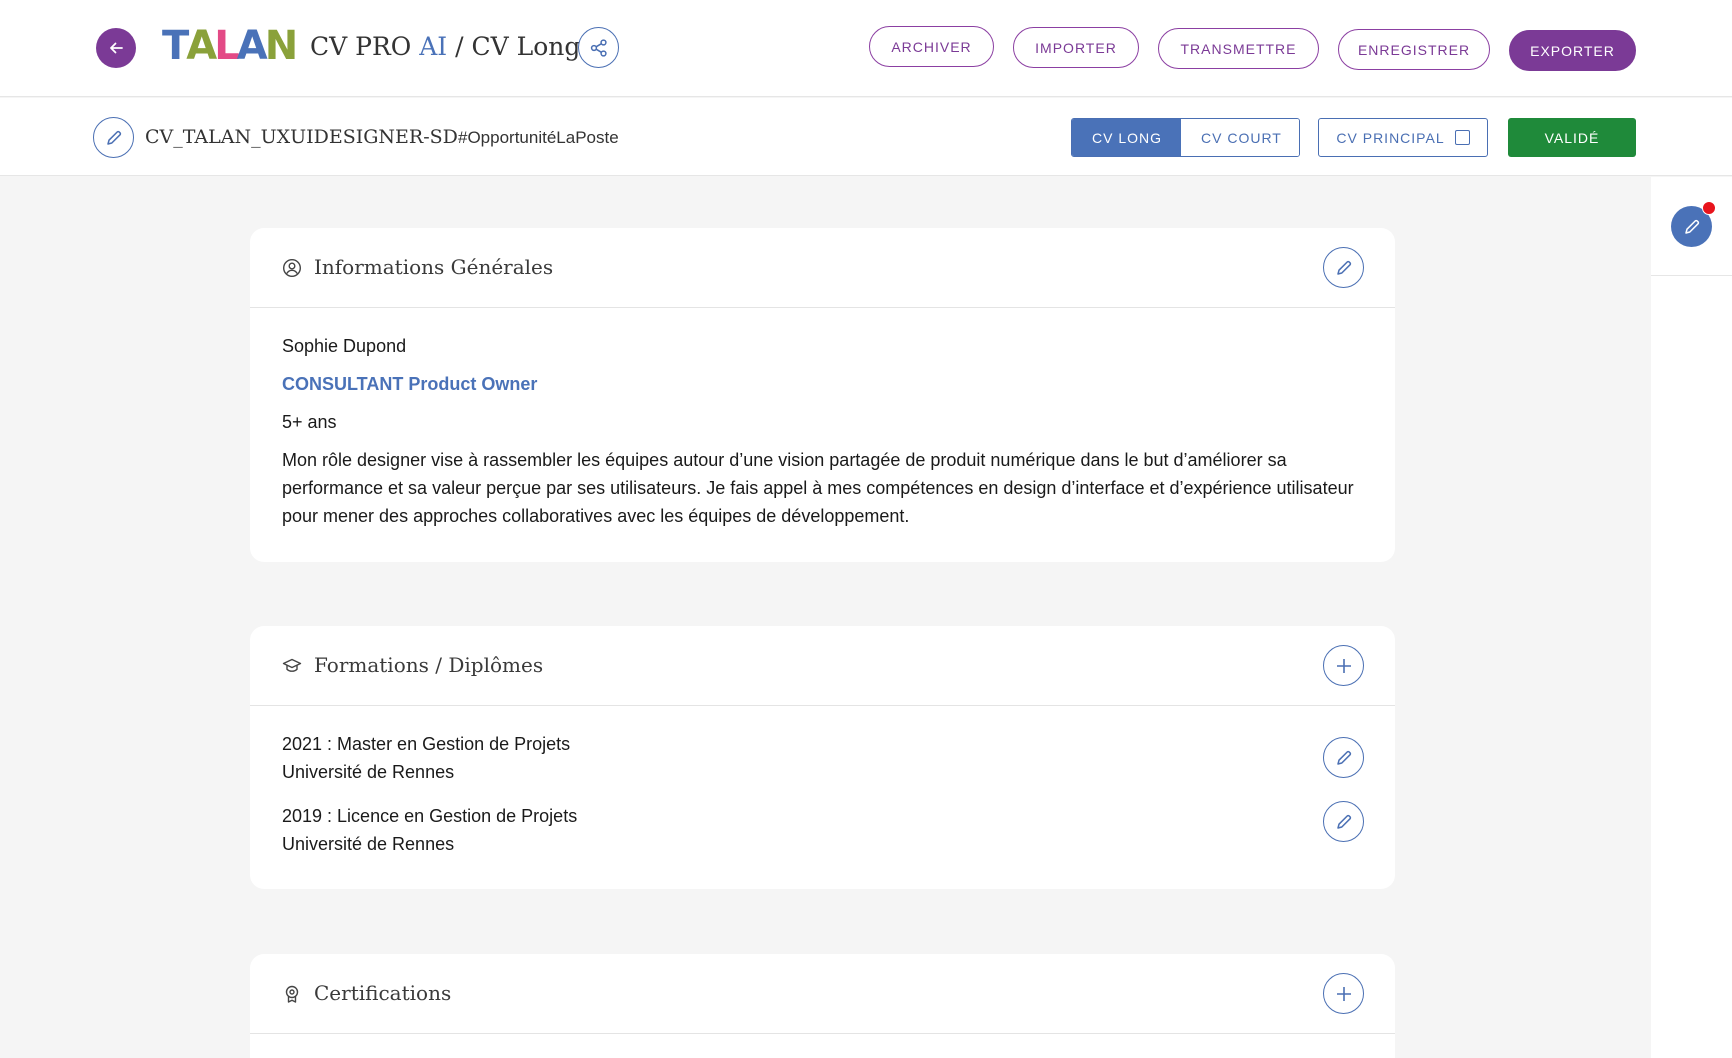 Image resolution: width=1732 pixels, height=1058 pixels. I want to click on formation-title: 2021 : Master en Gestion de Projets, so click(426, 744).